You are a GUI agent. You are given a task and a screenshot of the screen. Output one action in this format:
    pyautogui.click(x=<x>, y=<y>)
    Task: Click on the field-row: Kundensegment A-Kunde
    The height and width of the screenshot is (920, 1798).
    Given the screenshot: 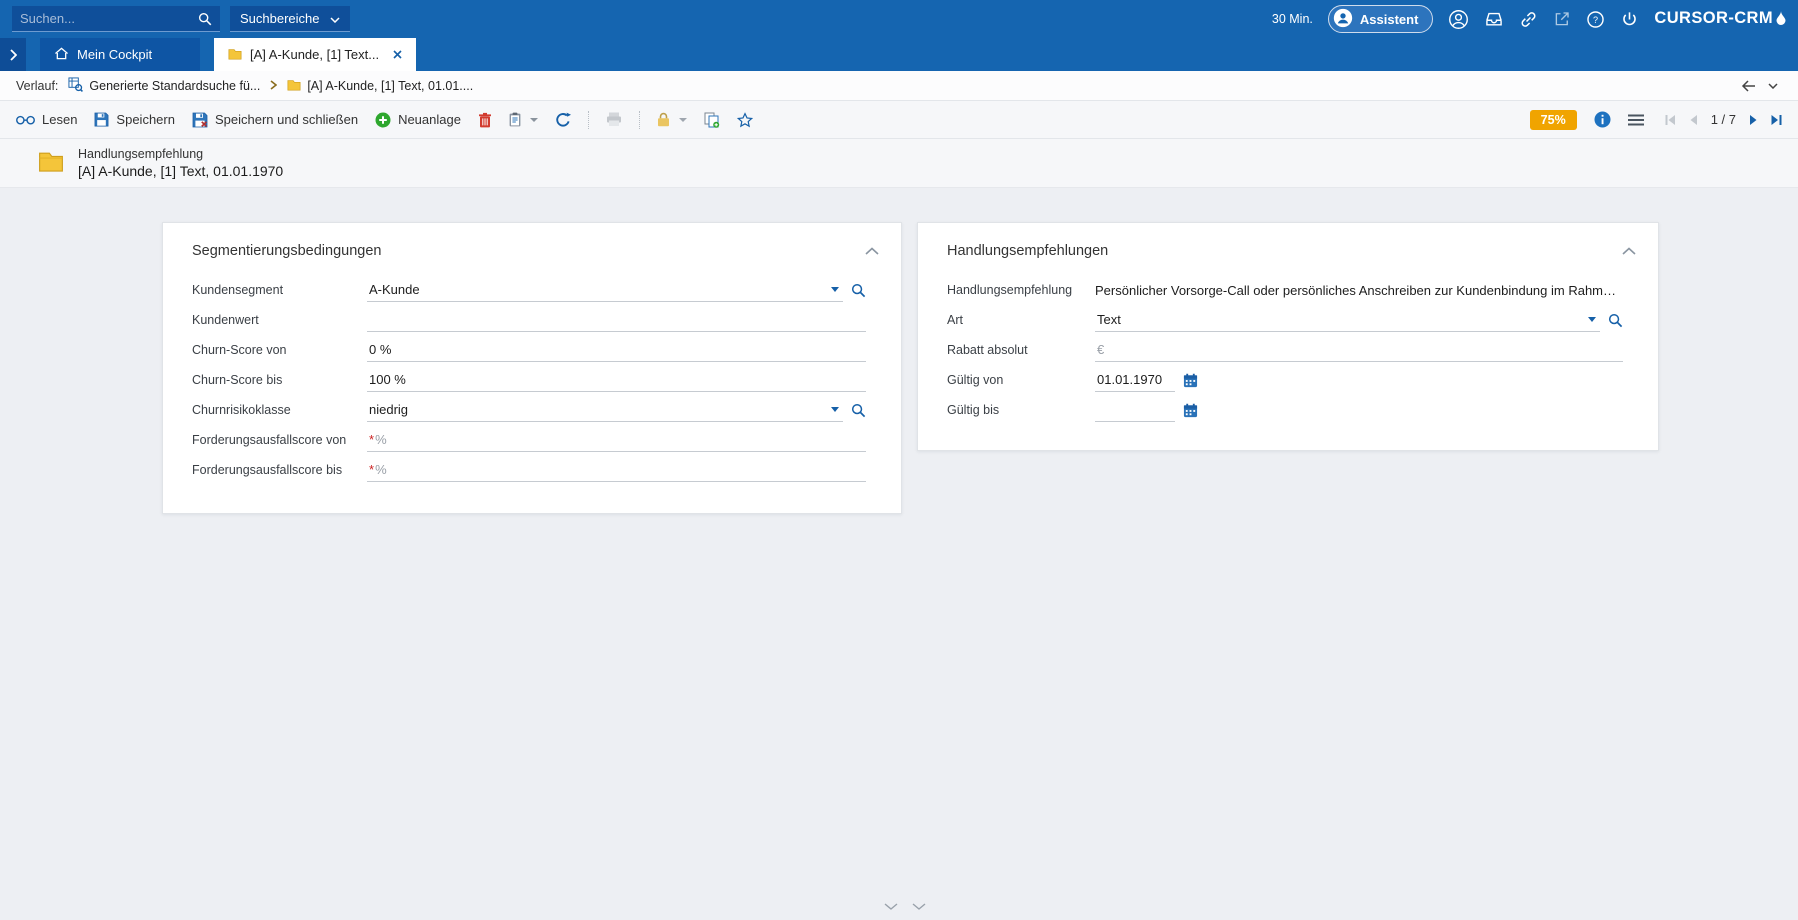 What is the action you would take?
    pyautogui.click(x=532, y=290)
    